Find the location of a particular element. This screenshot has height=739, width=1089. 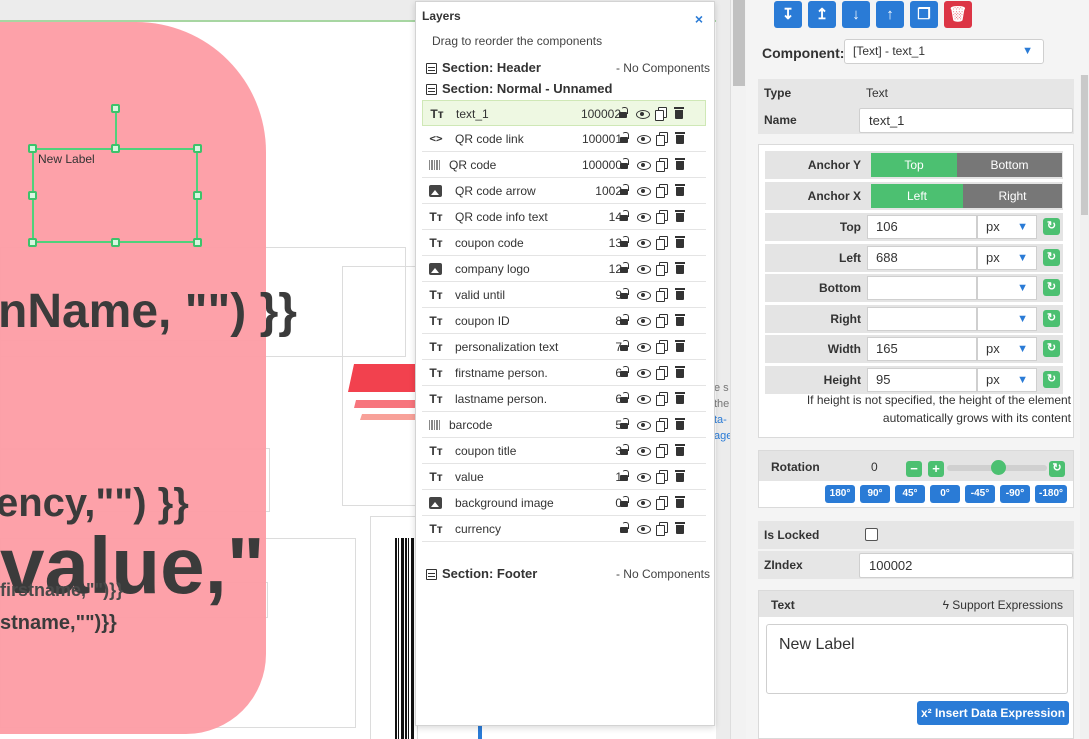

section-footer: Section: Footer - No Components is located at coordinates (568, 576).